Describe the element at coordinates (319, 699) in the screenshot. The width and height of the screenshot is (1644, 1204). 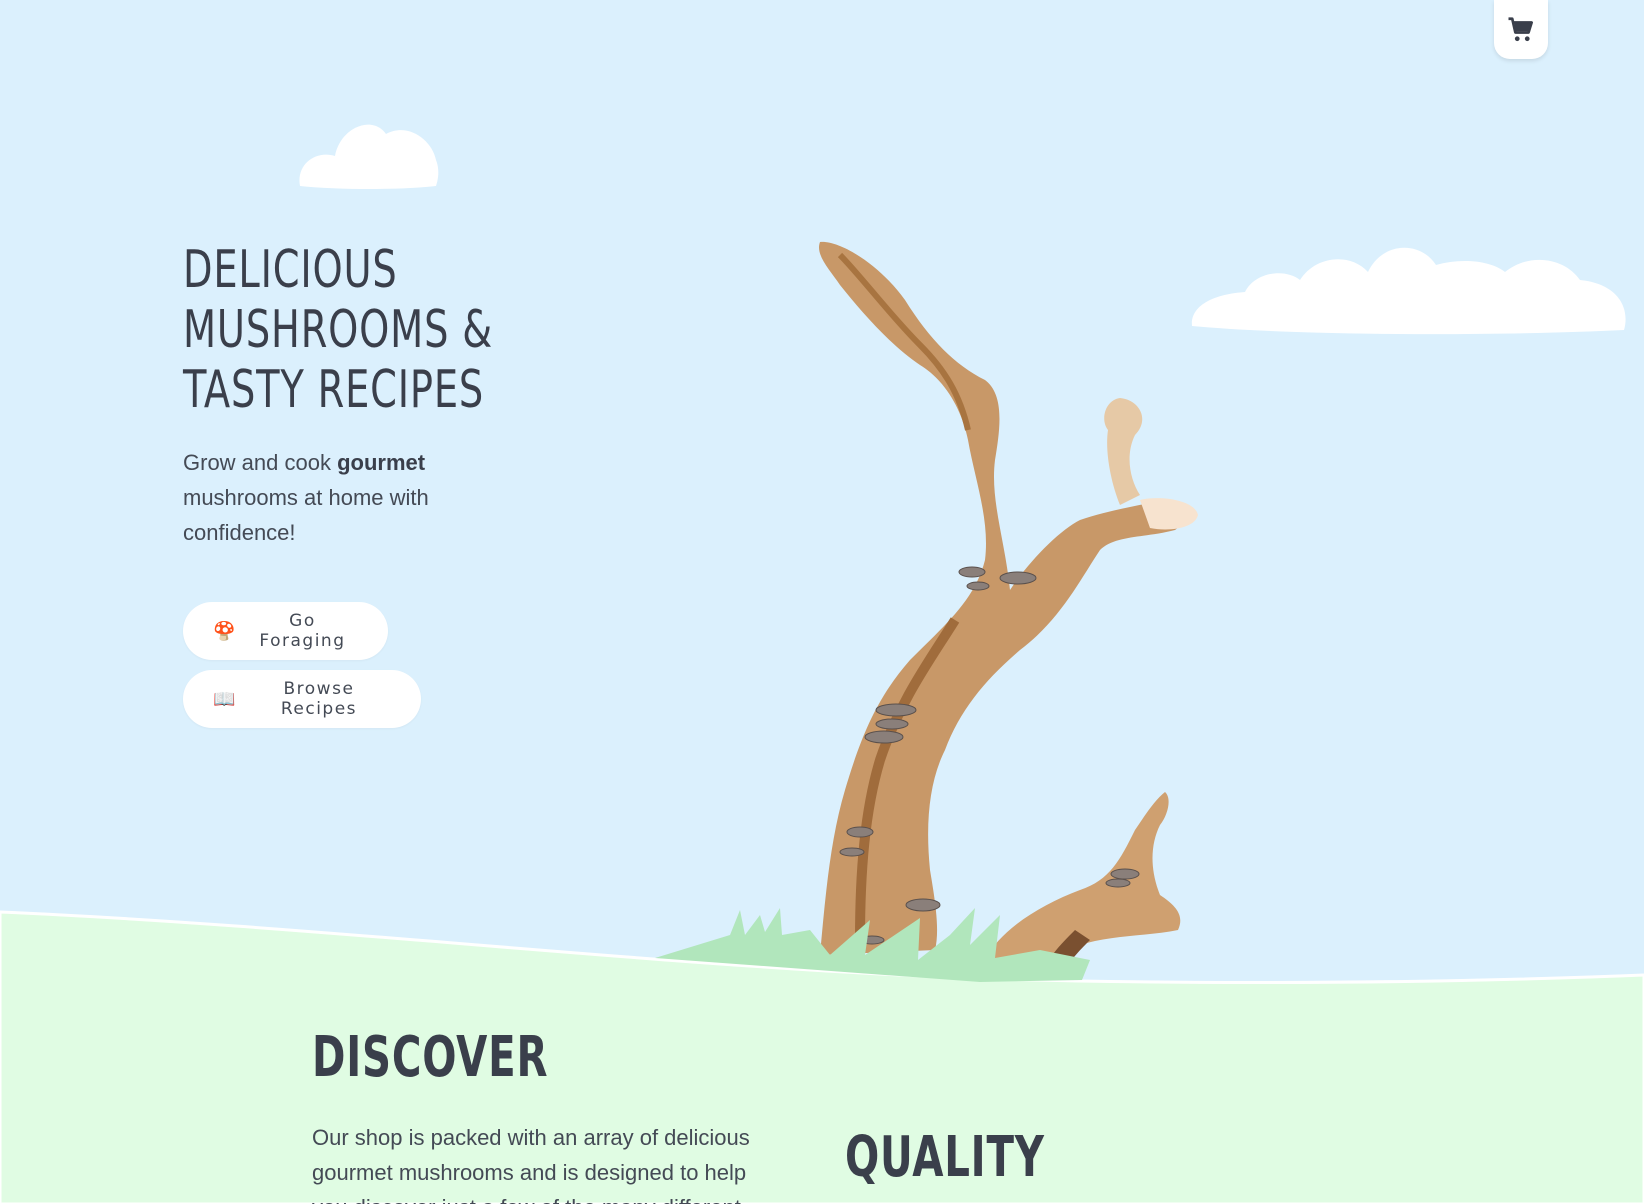
I see `browse-recipes-label: Browse Recipes` at that location.